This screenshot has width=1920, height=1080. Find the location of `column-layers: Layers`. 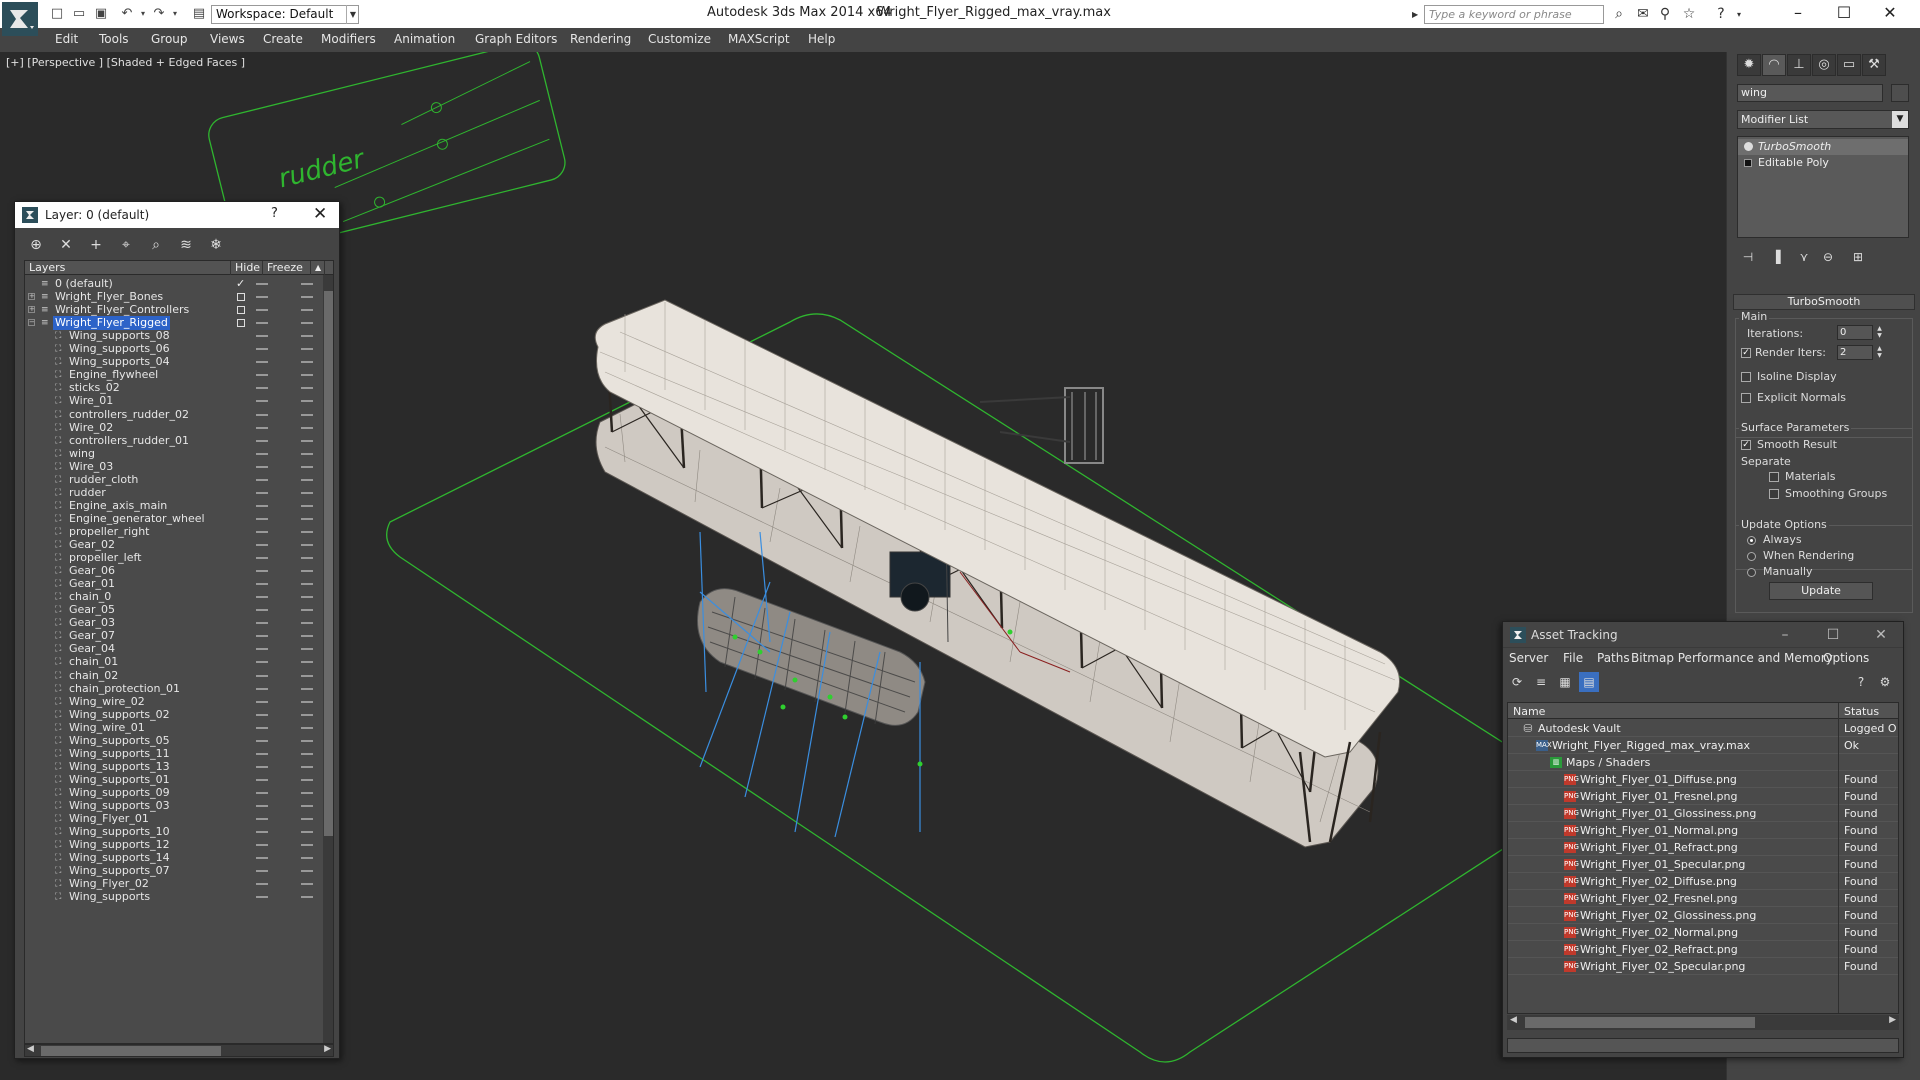

column-layers: Layers is located at coordinates (128, 268).